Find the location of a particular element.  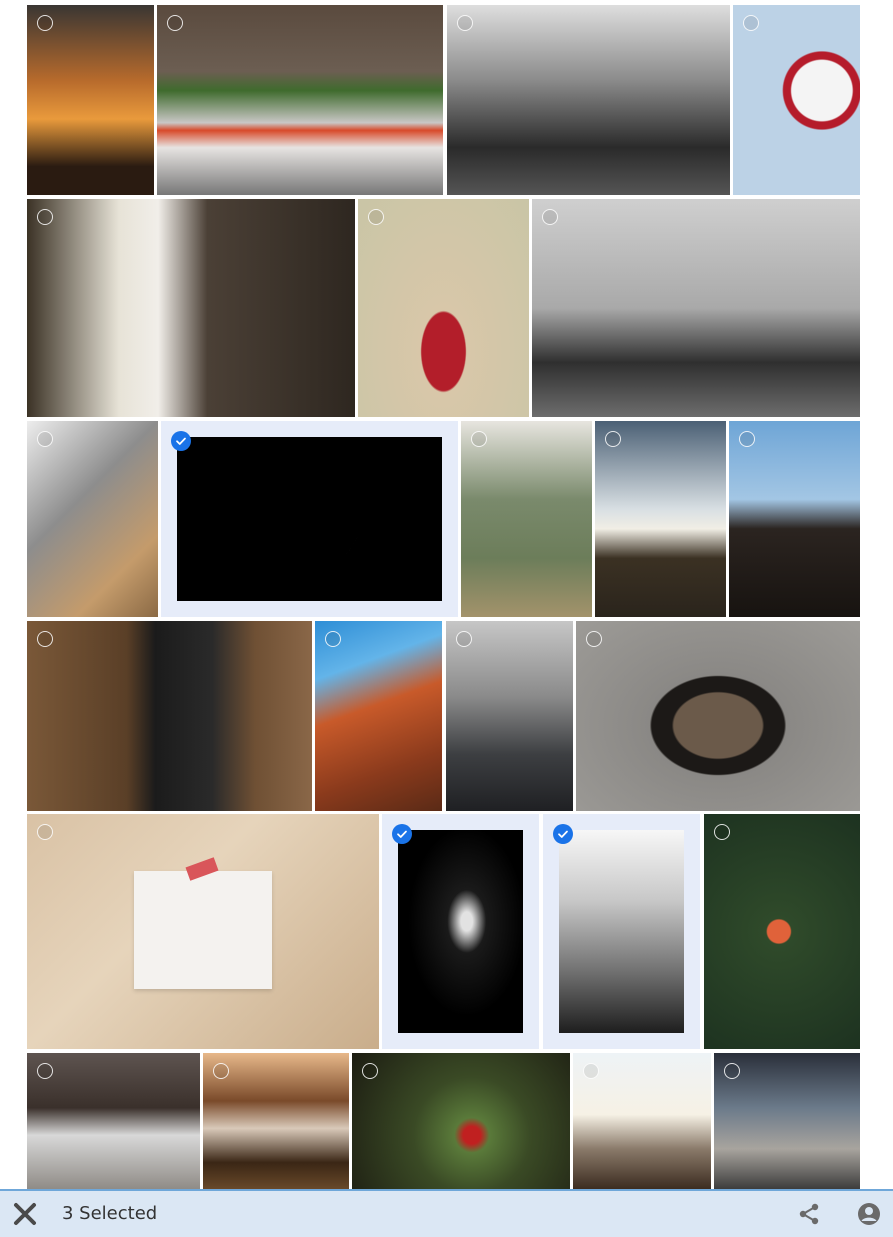

moon-crescent is located at coordinates (317, 520).